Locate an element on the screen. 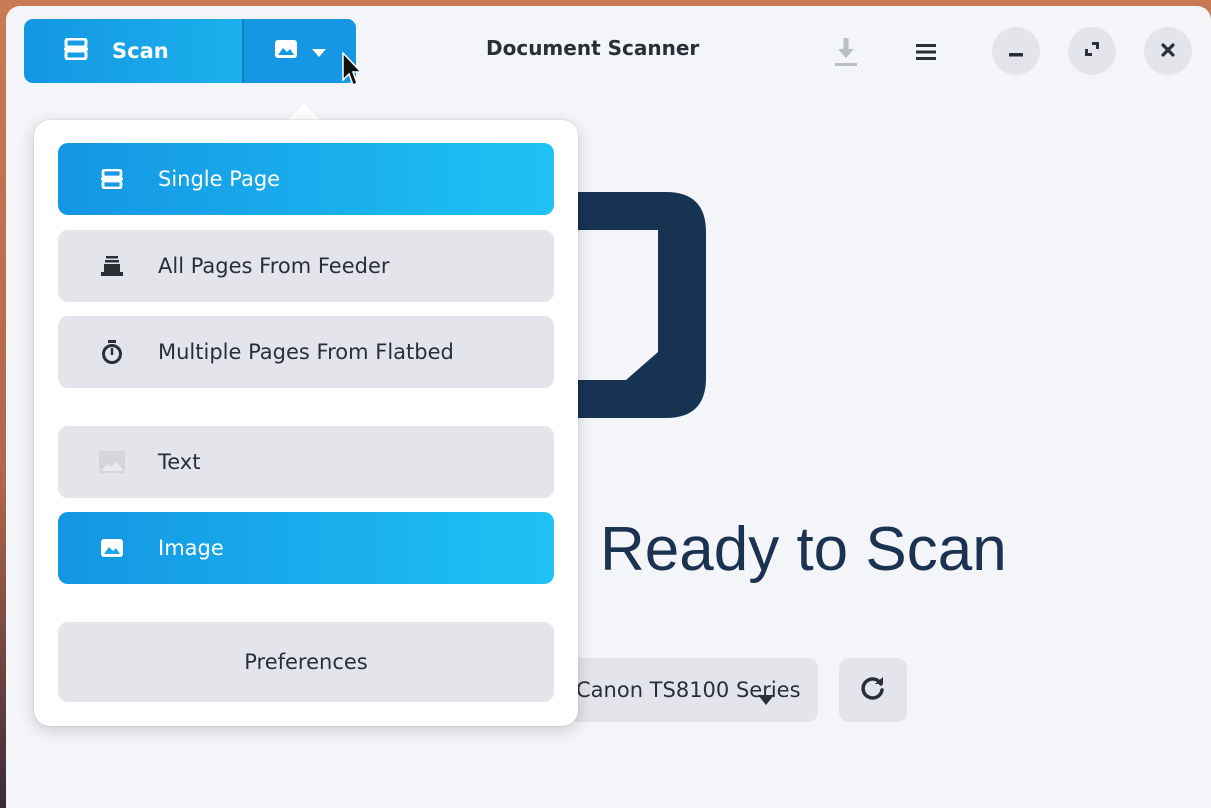 The image size is (1211, 808). menu-item-all-pages-feeder: All Pages From Feeder is located at coordinates (306, 266).